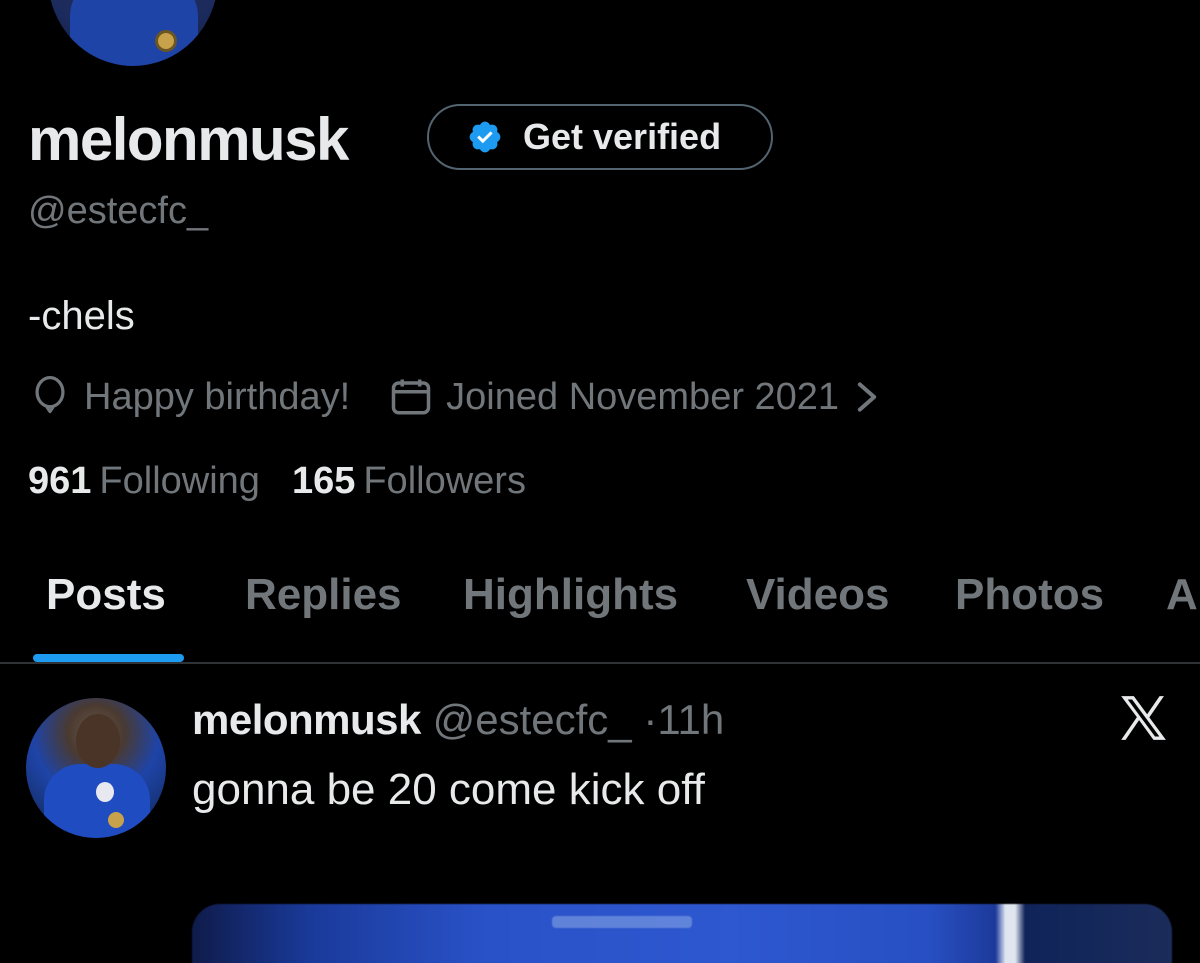 This screenshot has width=1200, height=963. I want to click on avatar-jersey, so click(97, 801).